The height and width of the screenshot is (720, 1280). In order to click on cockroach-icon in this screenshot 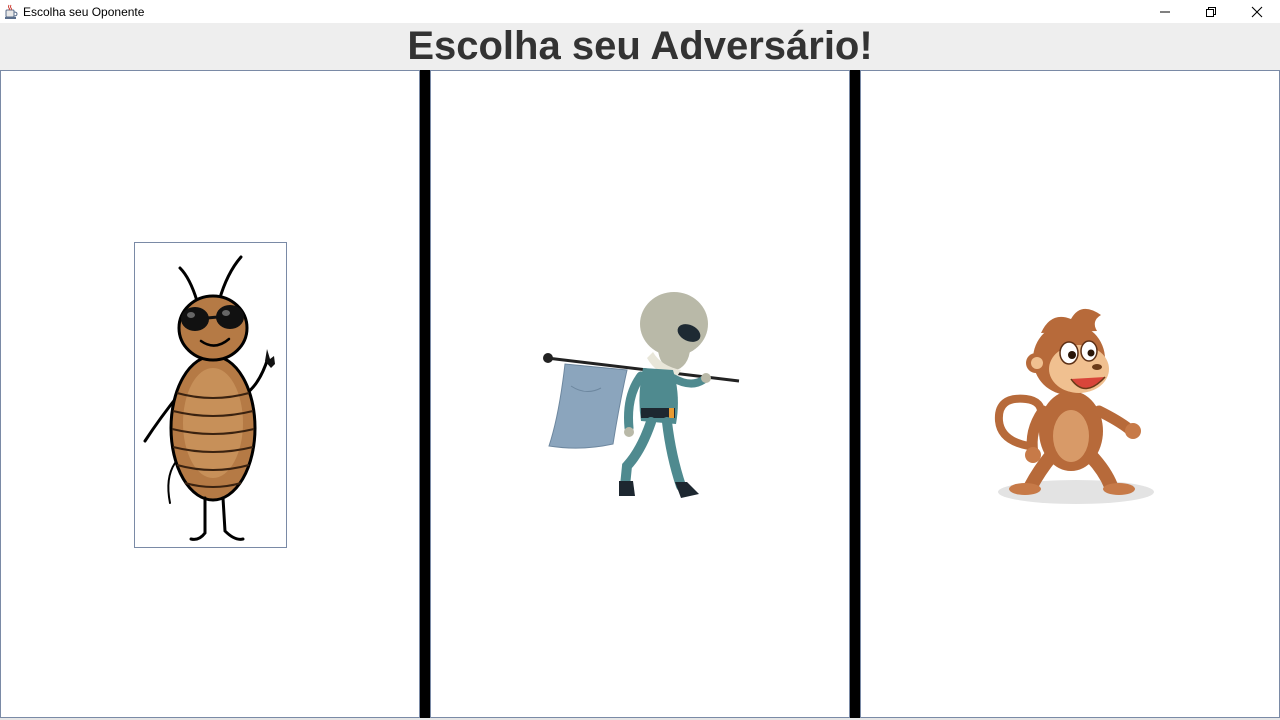, I will do `click(209, 398)`.